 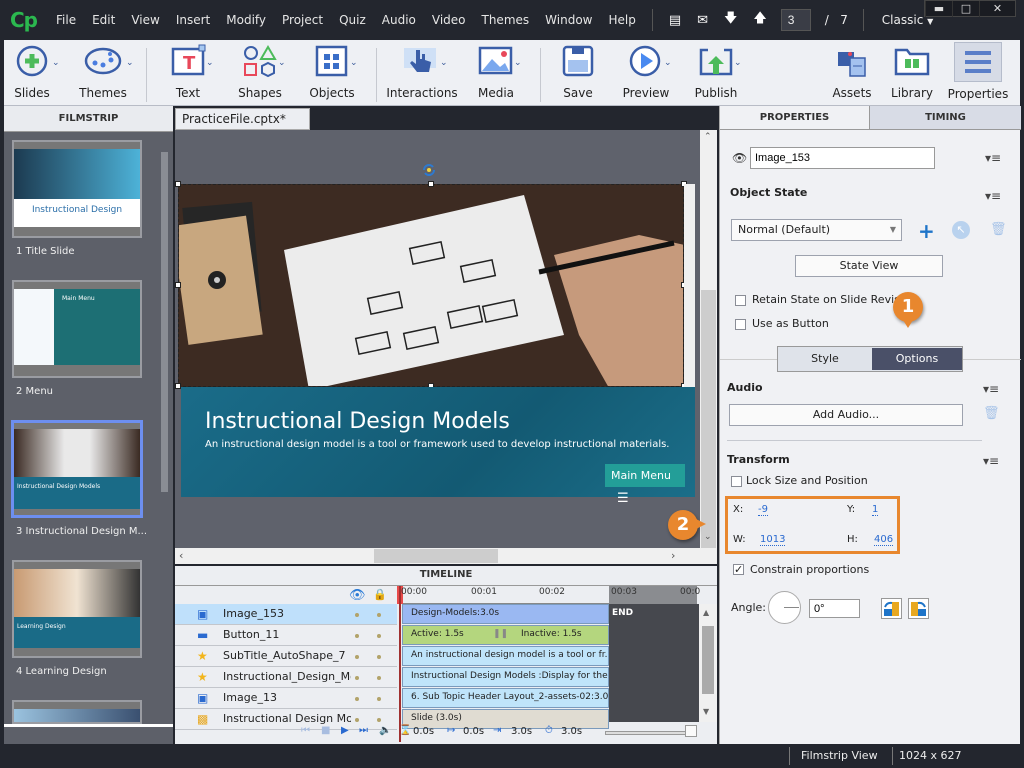 What do you see at coordinates (738, 569) in the screenshot?
I see `constrain-checkbox: ✓` at bounding box center [738, 569].